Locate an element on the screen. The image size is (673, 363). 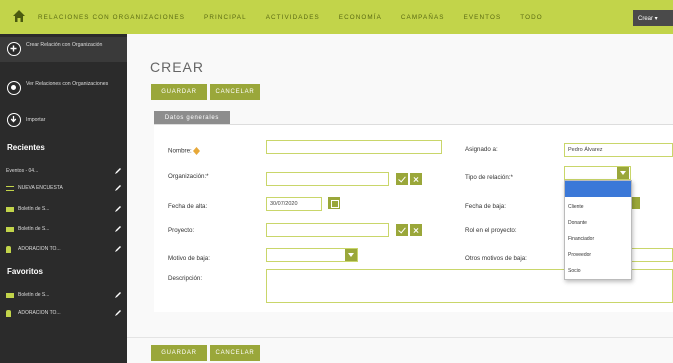
cancel-button-bottom: CANCELAR is located at coordinates (235, 353).